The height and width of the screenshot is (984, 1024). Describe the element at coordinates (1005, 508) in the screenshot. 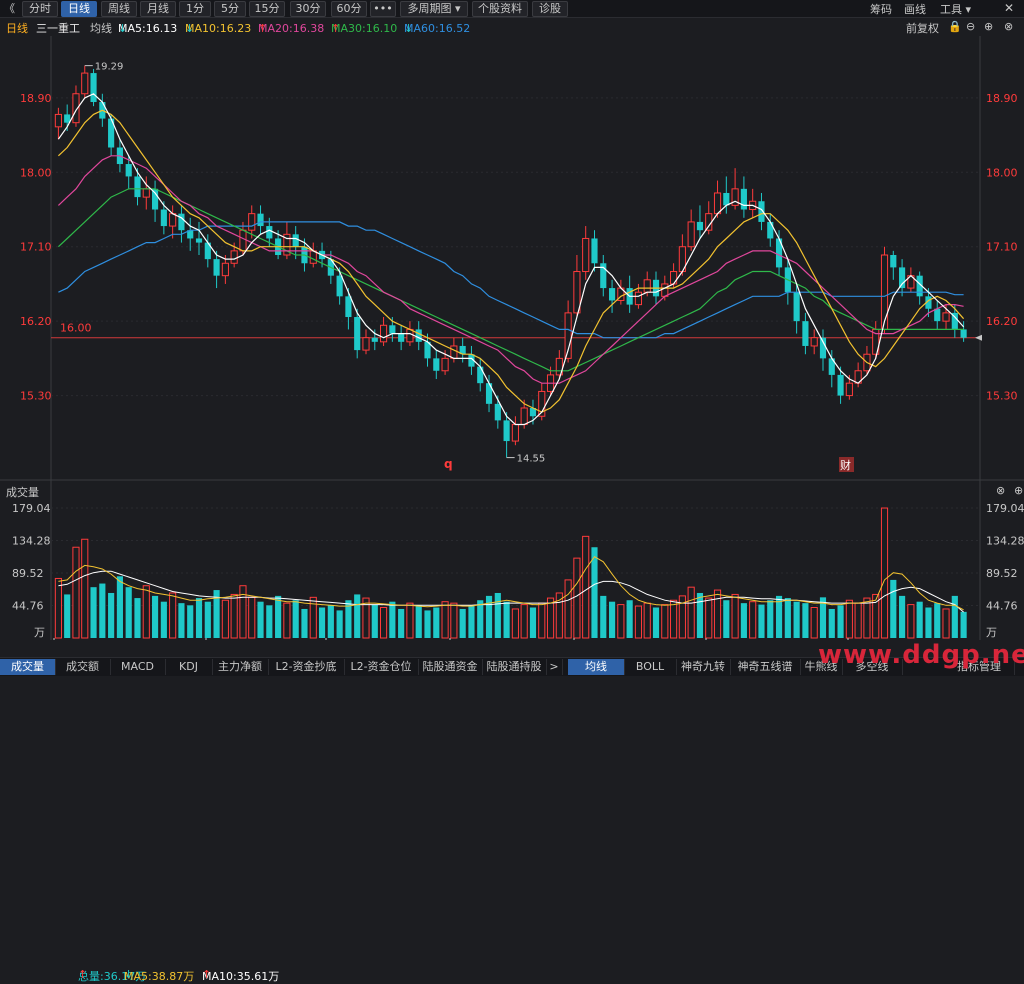

I see `volume-tick-right: 179.04` at that location.